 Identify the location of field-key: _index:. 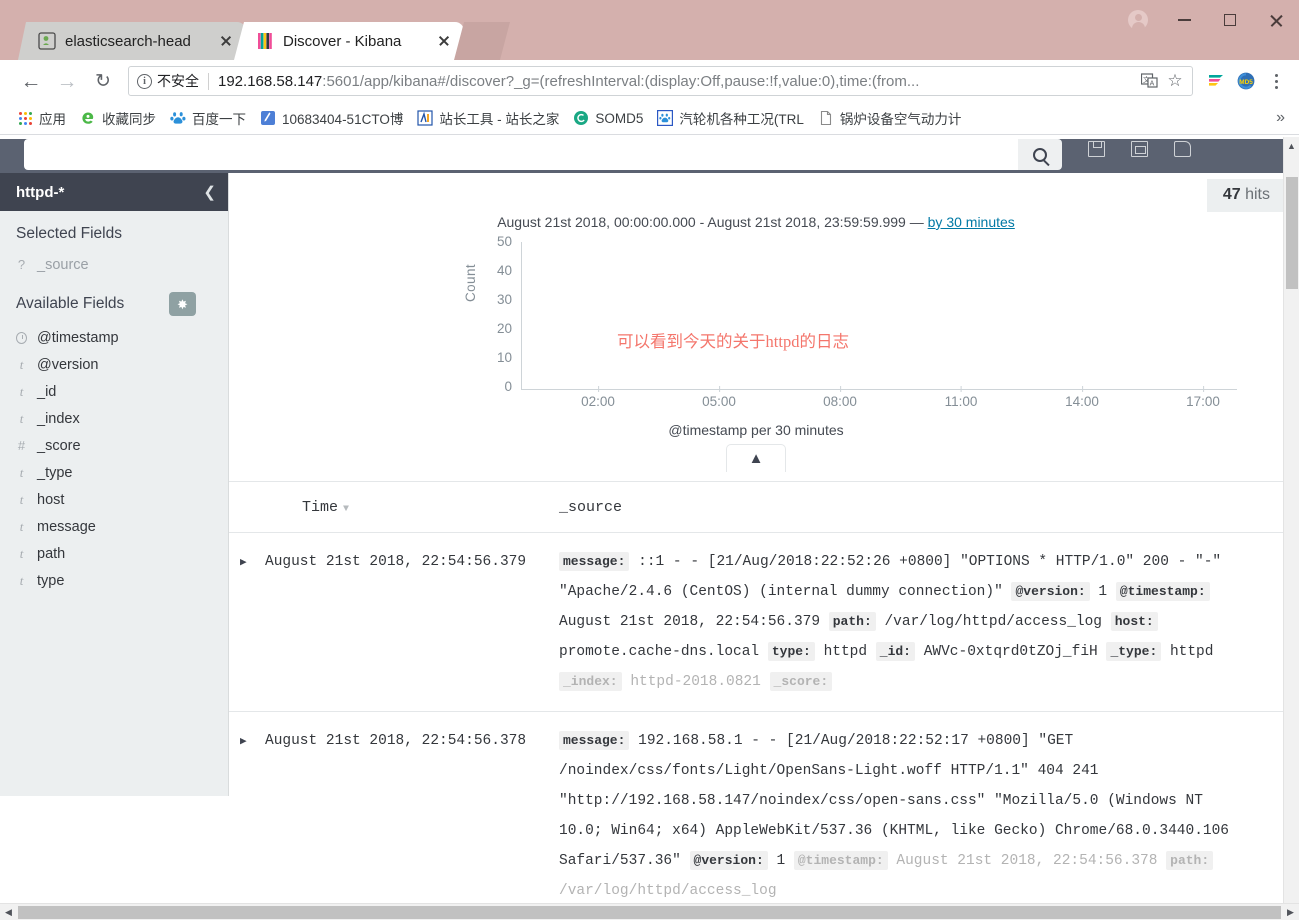
(590, 681).